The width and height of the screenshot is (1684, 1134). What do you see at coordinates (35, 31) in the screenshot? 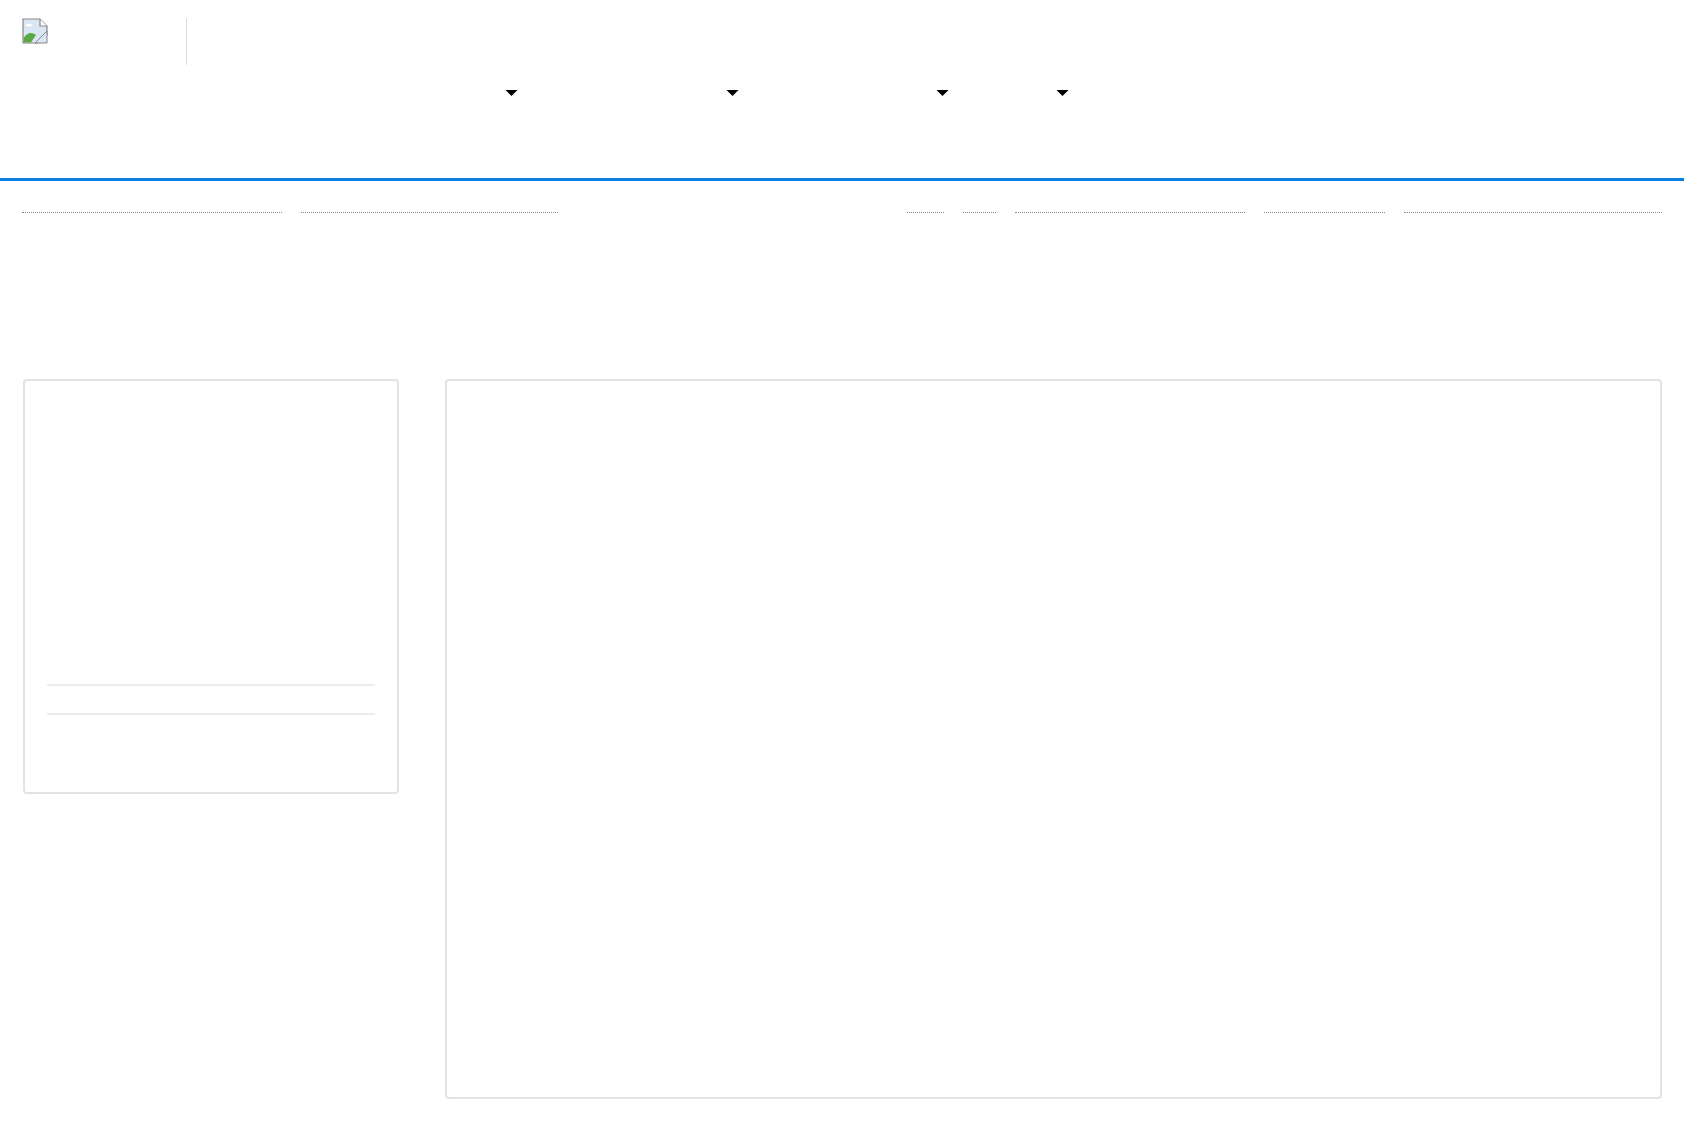
I see `broken-image-icon` at bounding box center [35, 31].